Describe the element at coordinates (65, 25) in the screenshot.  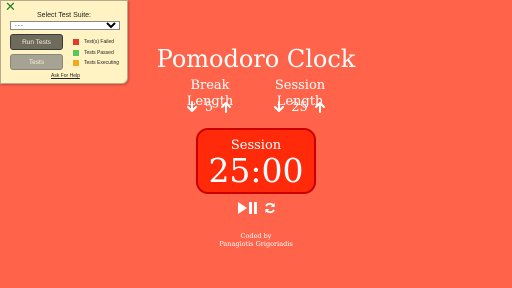
I see `test-suite-select: - - -` at that location.